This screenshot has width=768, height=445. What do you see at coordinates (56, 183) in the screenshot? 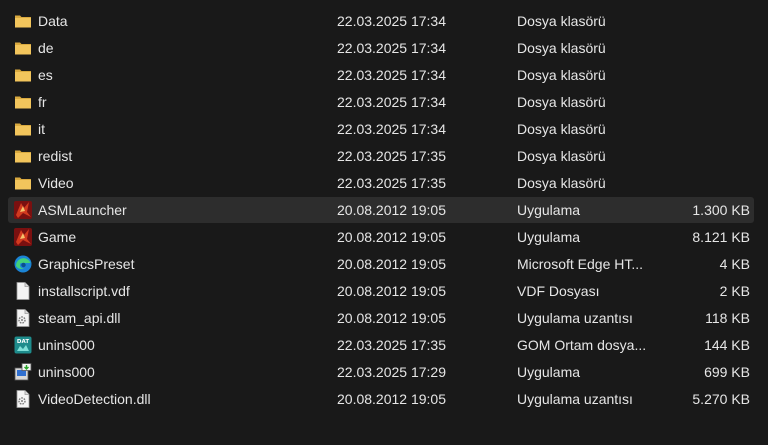
I see `file-name: Video` at bounding box center [56, 183].